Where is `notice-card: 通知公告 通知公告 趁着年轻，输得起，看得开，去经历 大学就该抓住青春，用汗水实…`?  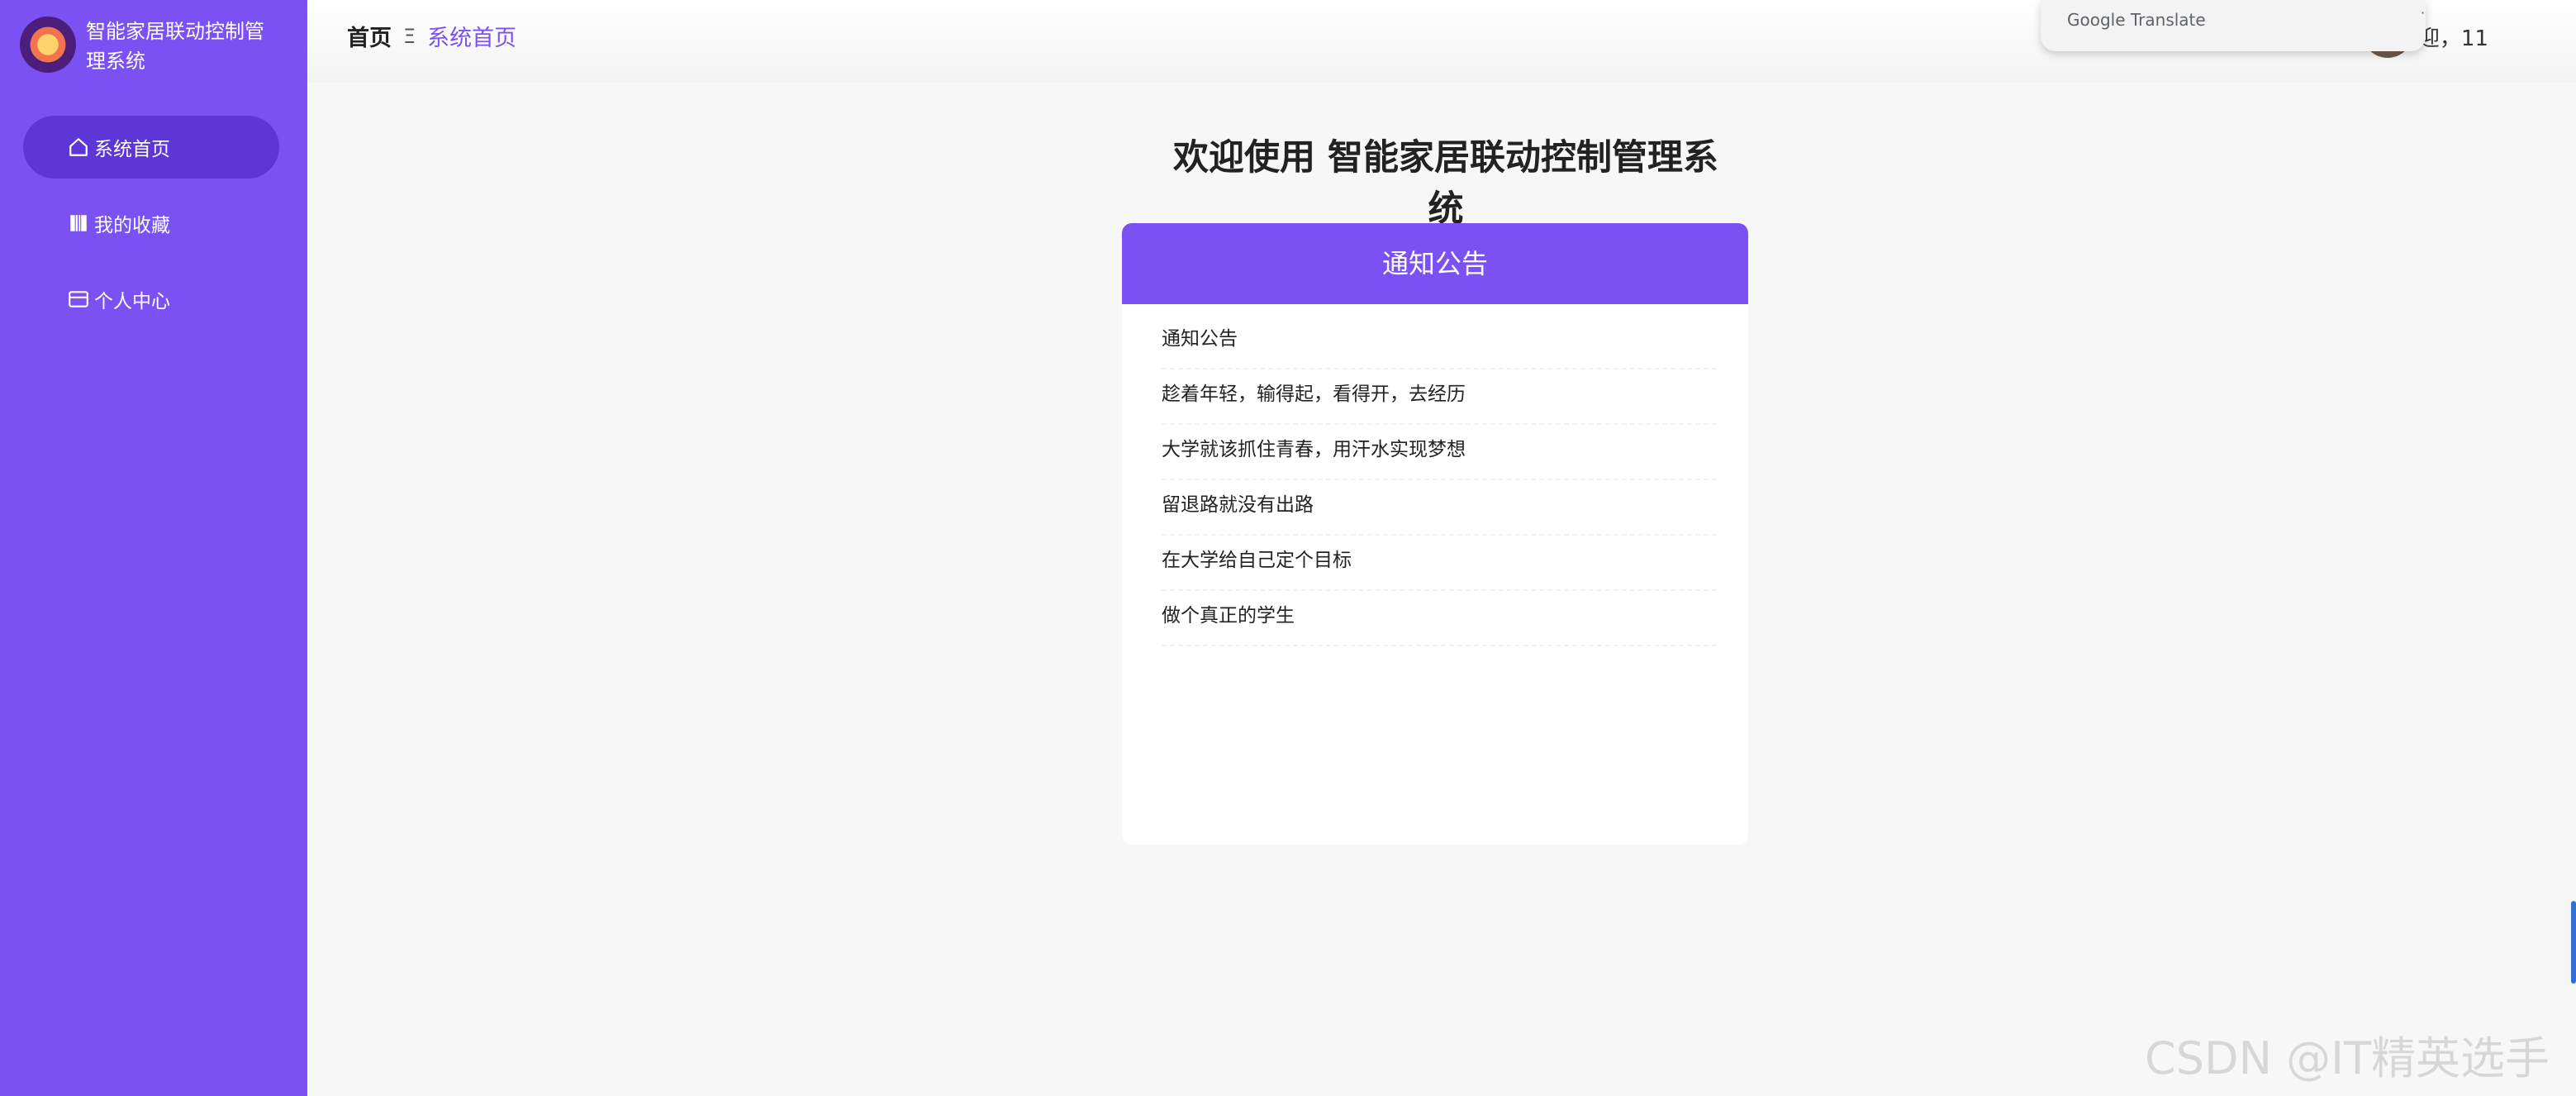 notice-card: 通知公告 通知公告 趁着年轻，输得起，看得开，去经历 大学就该抓住青春，用汗水实… is located at coordinates (1435, 534).